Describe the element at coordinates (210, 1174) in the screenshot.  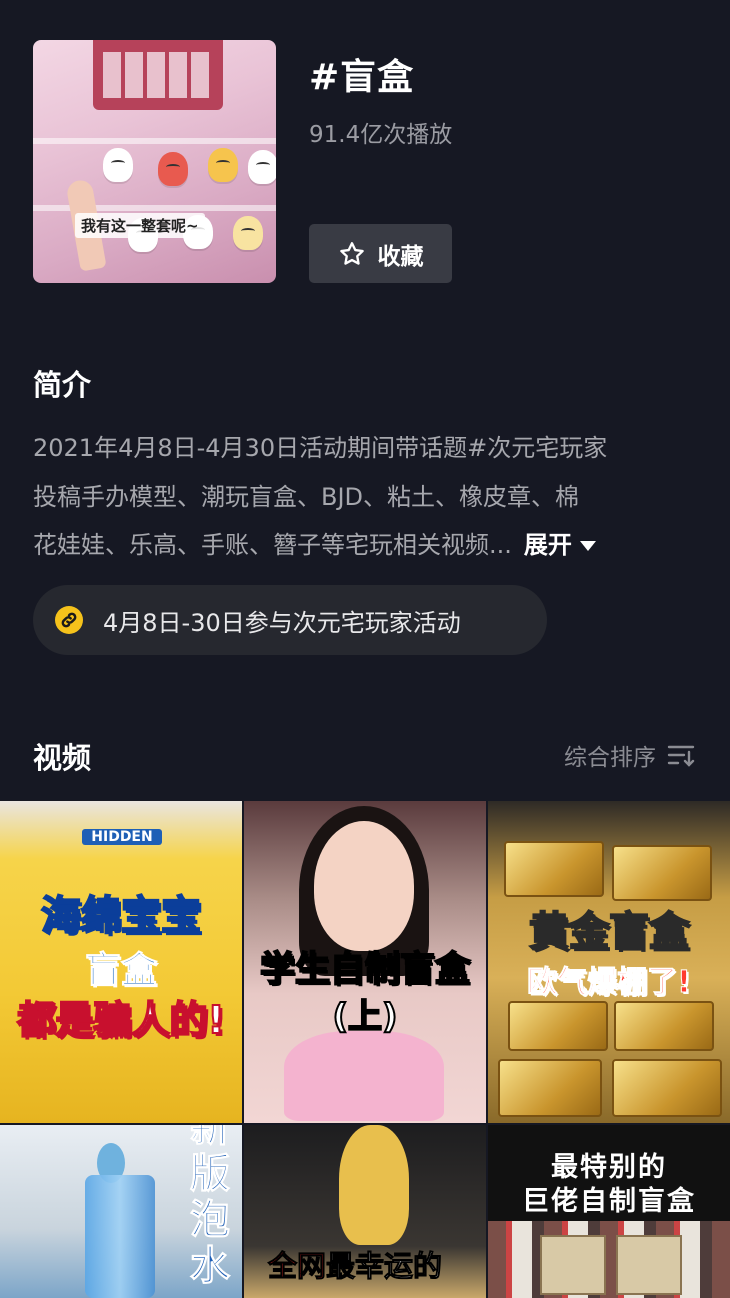
I see `tile-title-char: 版` at that location.